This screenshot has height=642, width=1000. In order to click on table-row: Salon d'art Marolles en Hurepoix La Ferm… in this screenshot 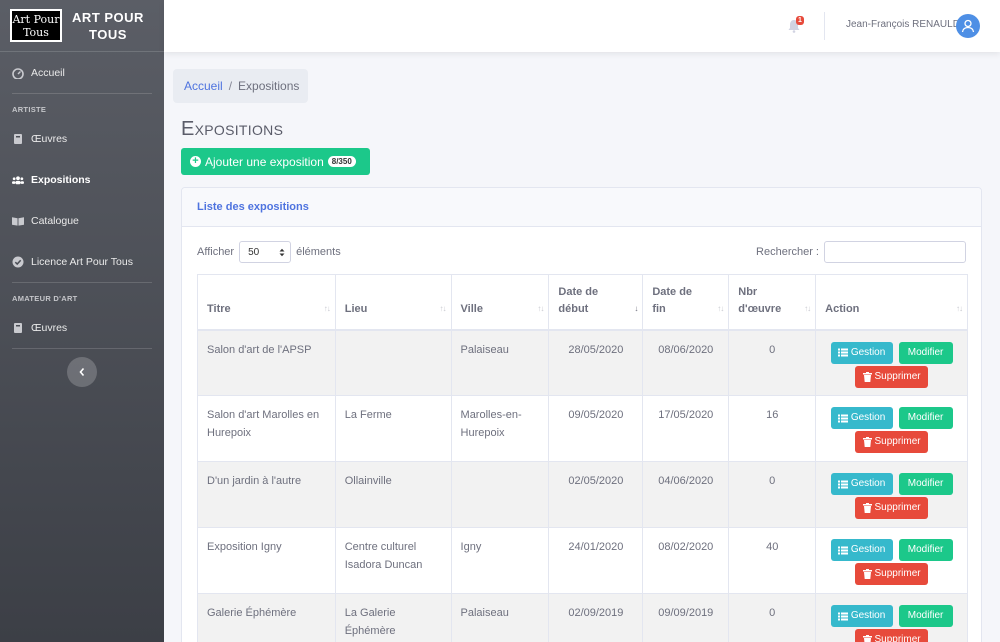, I will do `click(582, 428)`.